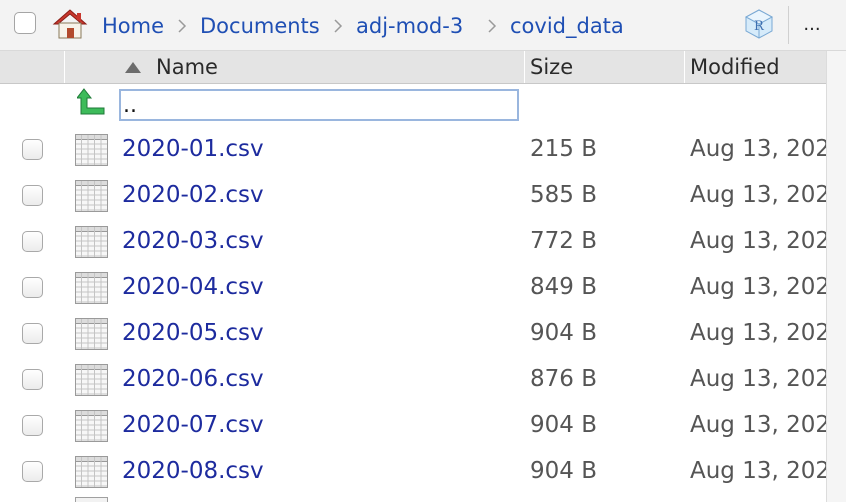  I want to click on column-header: Name Size Modified, so click(413, 67).